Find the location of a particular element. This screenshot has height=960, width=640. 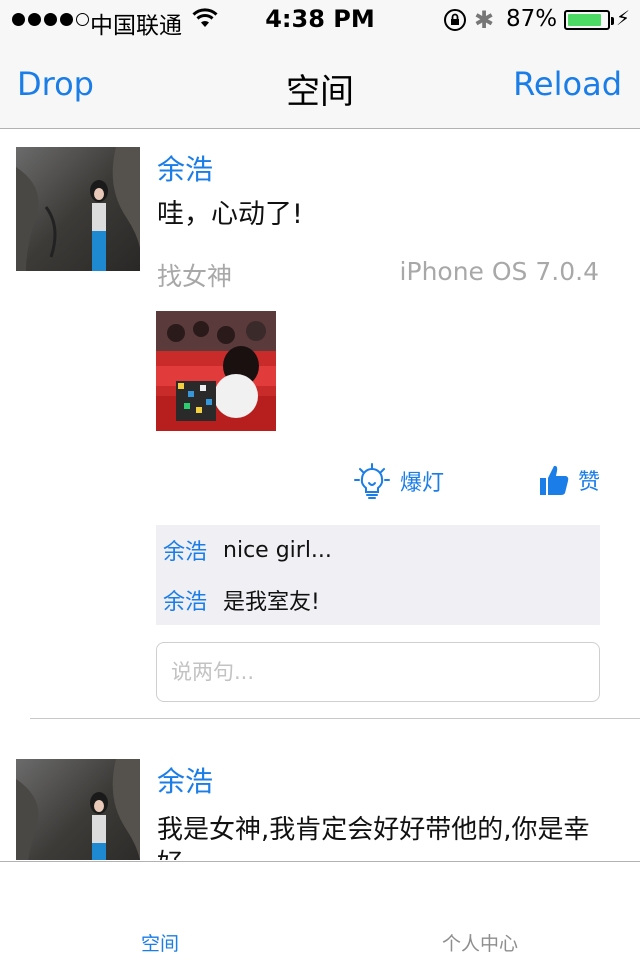

comment-item: 余浩 是我室友! is located at coordinates (378, 600).